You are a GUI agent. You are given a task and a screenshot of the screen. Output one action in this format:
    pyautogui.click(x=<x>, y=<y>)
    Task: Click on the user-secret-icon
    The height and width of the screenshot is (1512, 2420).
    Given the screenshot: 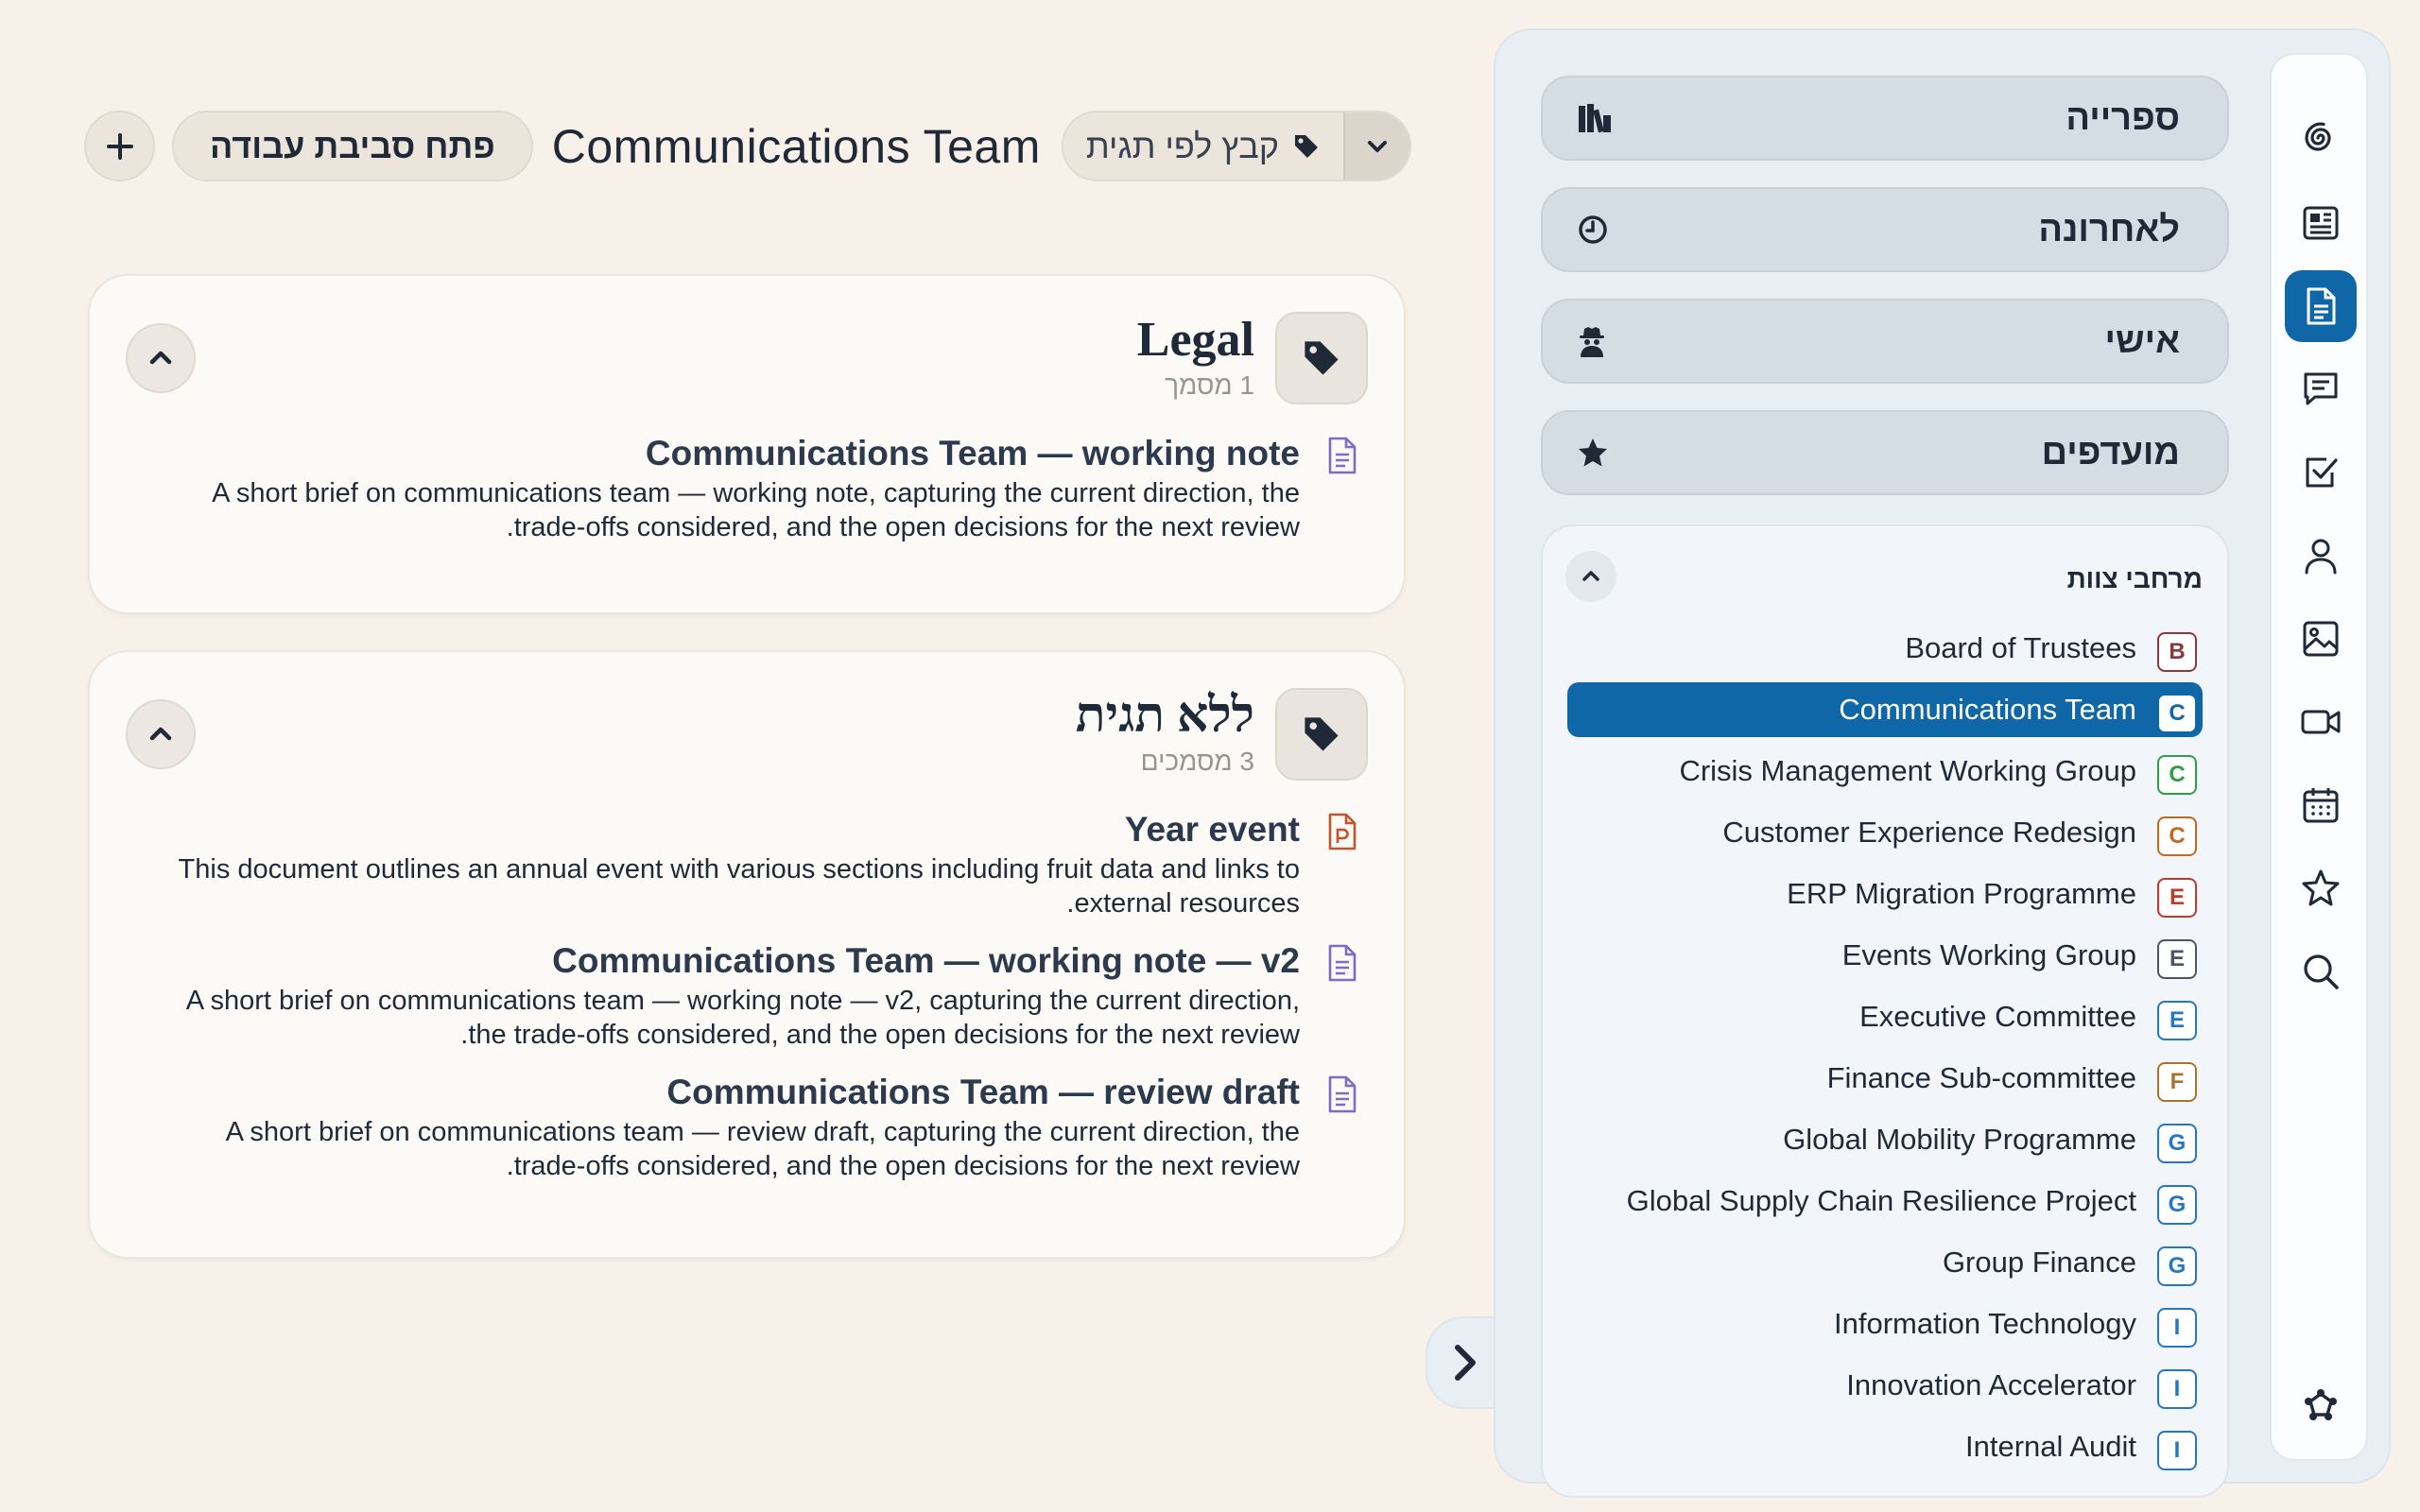 What is the action you would take?
    pyautogui.click(x=1592, y=342)
    